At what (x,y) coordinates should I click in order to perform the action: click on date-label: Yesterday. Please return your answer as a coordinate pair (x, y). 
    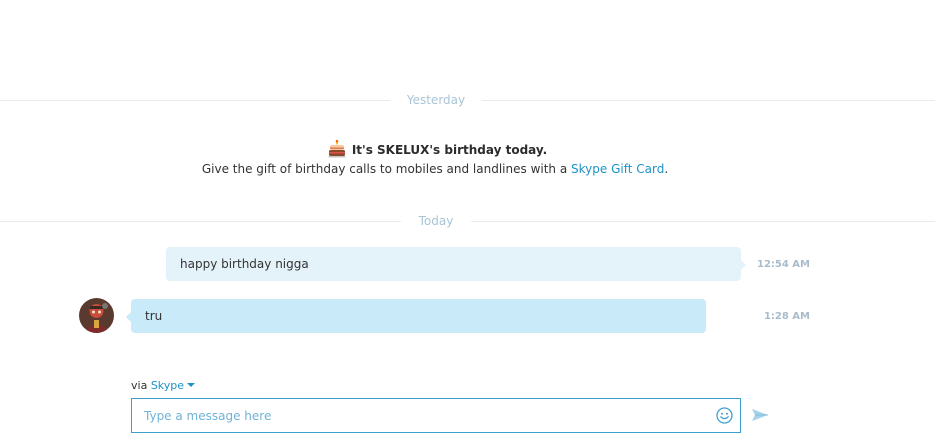
    Looking at the image, I should click on (436, 100).